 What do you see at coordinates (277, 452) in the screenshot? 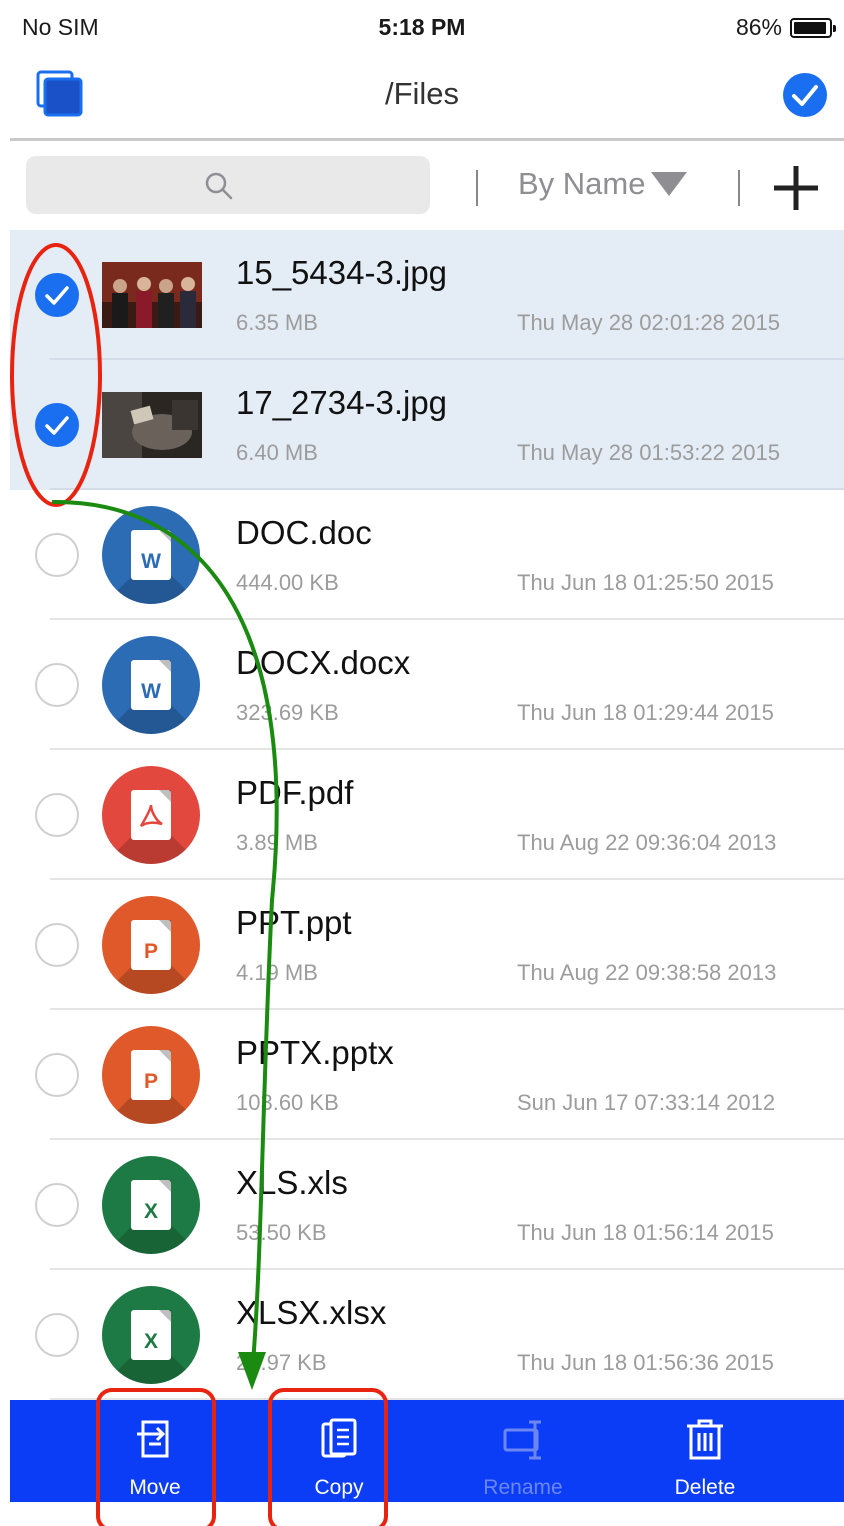
I see `file-size: 6.40 MB` at bounding box center [277, 452].